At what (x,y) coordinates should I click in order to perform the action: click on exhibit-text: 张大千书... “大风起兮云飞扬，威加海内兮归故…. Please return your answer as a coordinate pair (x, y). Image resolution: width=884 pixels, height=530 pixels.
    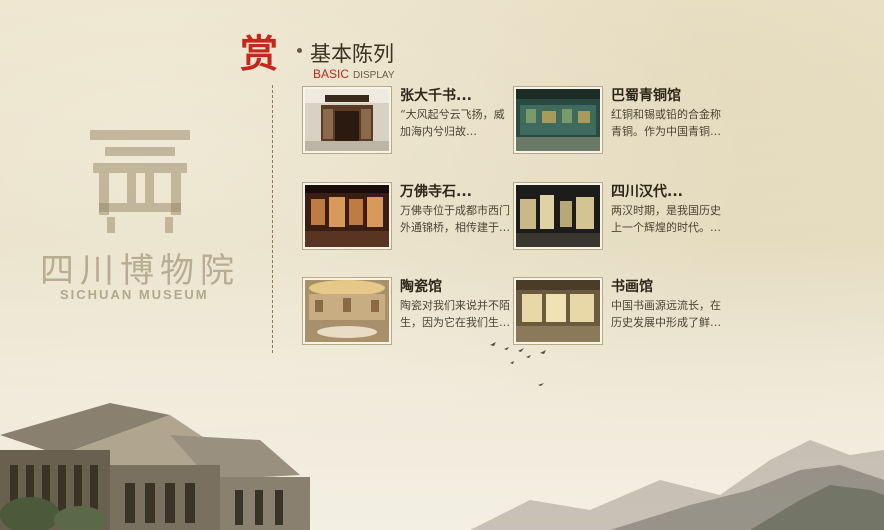
    Looking at the image, I should click on (456, 113).